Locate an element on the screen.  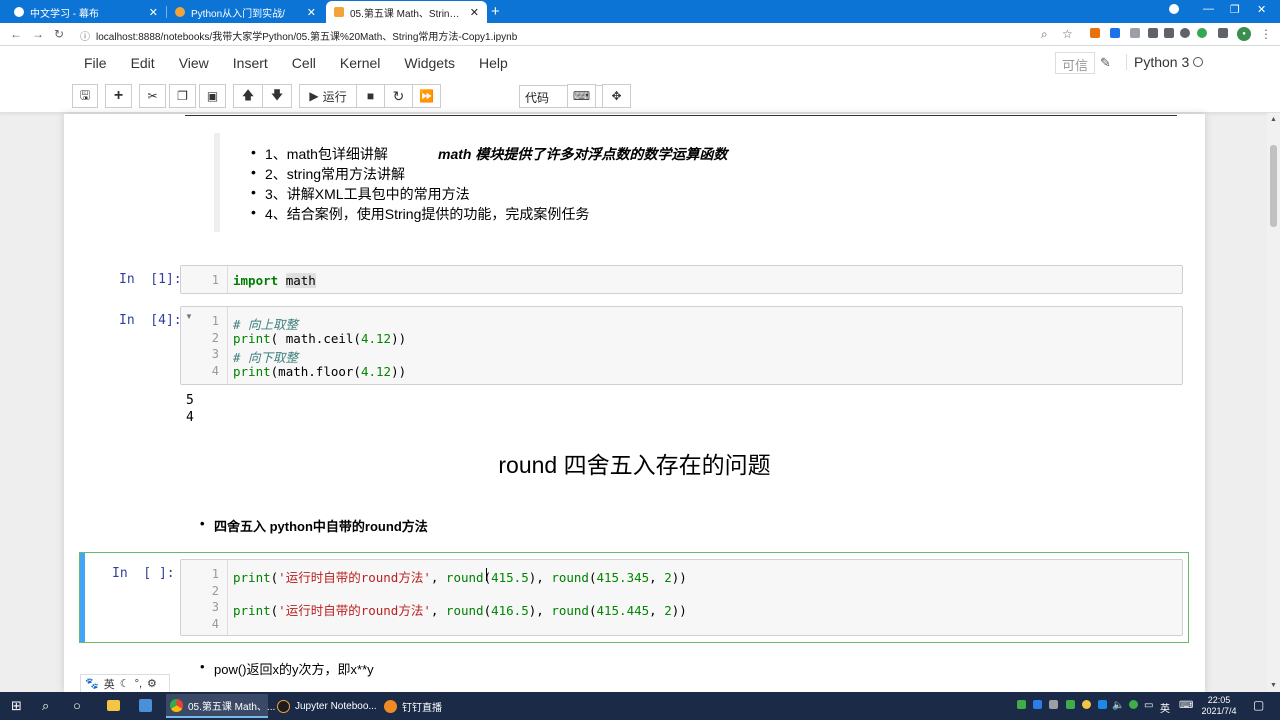
text-cursor is located at coordinates (486, 574).